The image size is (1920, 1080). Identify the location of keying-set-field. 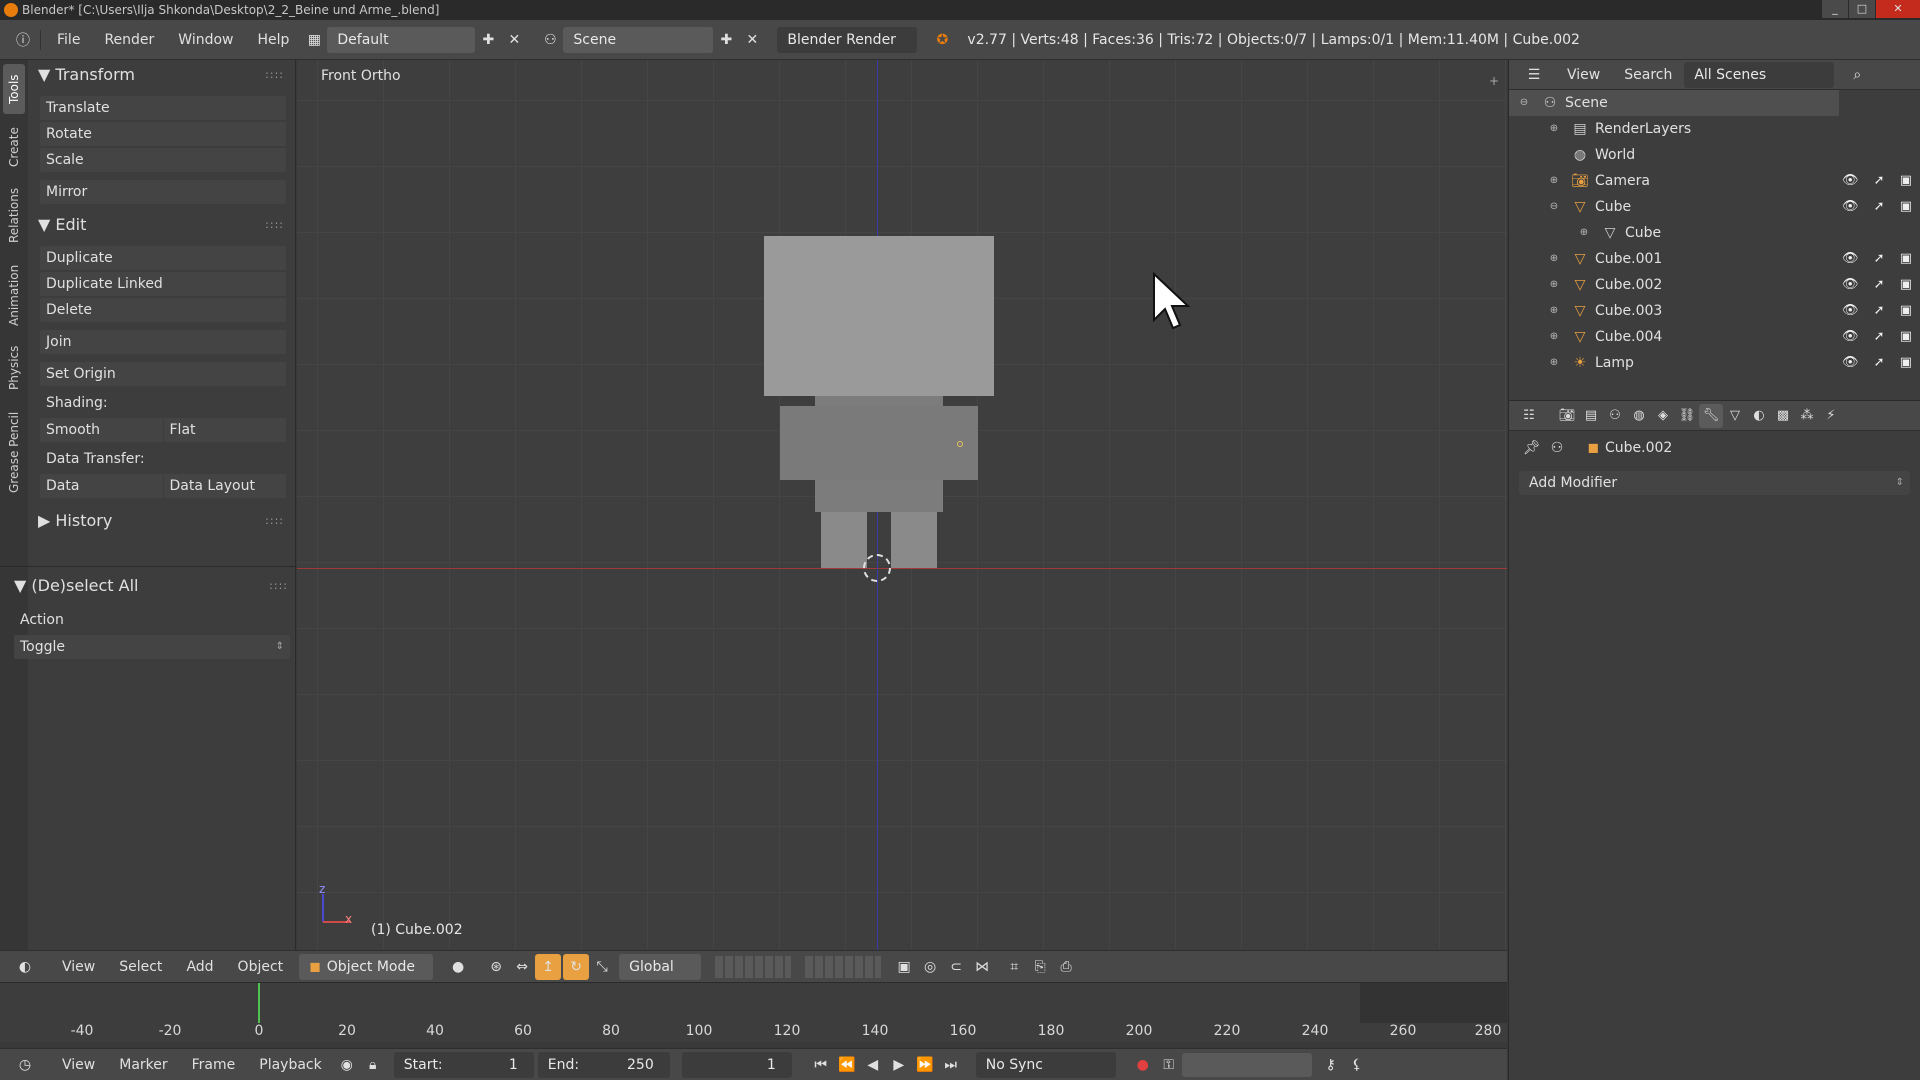
(1246, 1064).